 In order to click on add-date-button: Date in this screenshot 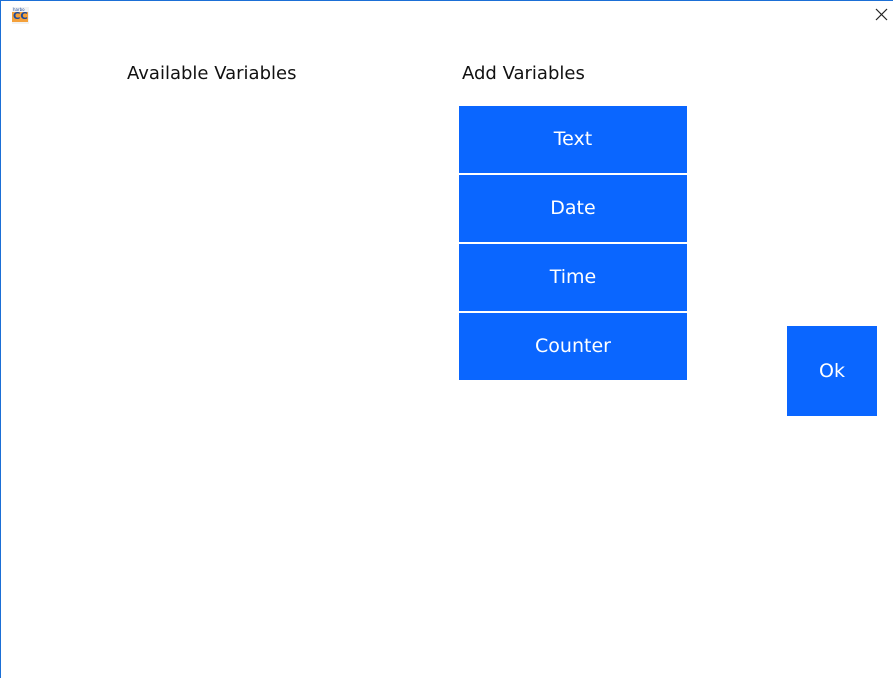, I will do `click(573, 208)`.